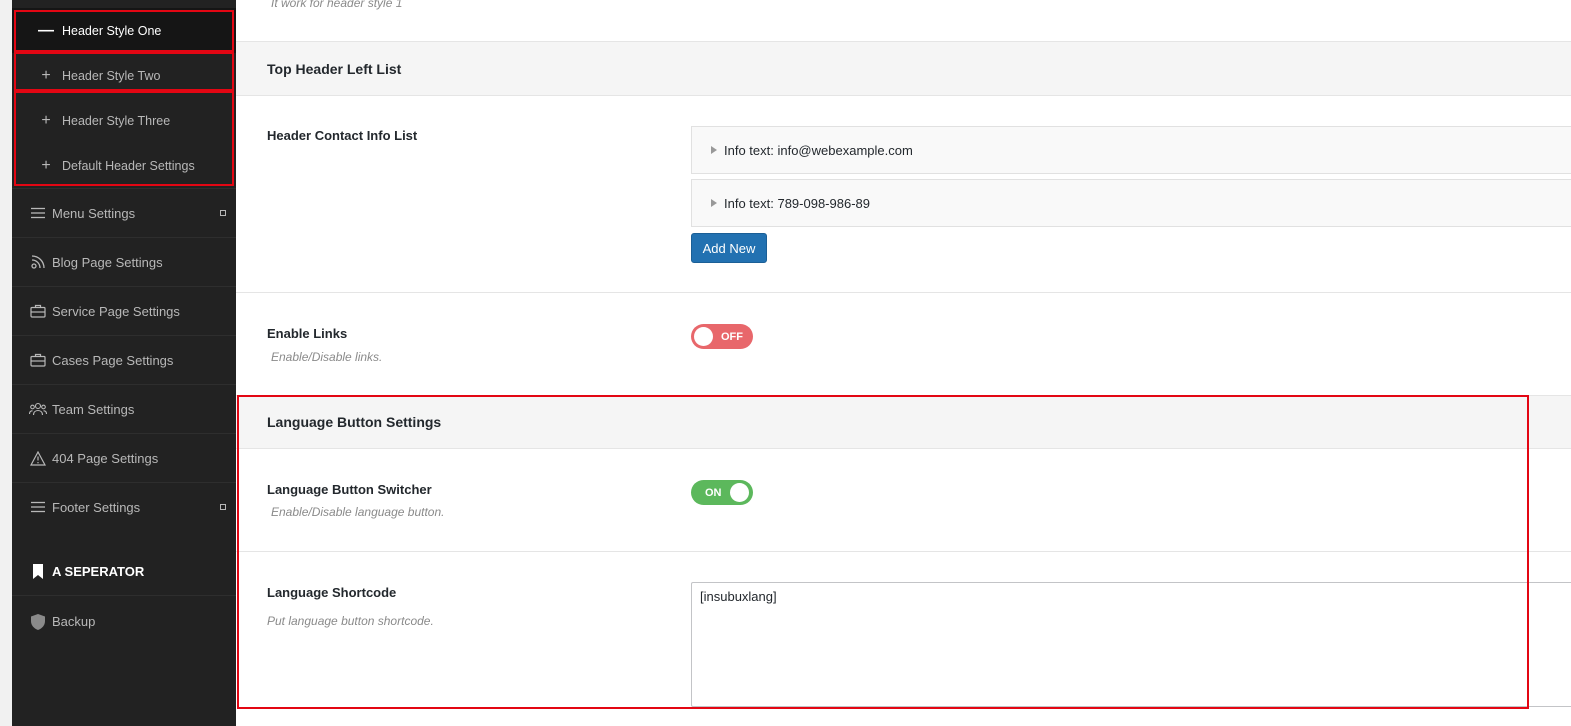 The width and height of the screenshot is (1571, 726). What do you see at coordinates (903, 68) in the screenshot?
I see `section-header-top-header-left-list: Top Header Left List` at bounding box center [903, 68].